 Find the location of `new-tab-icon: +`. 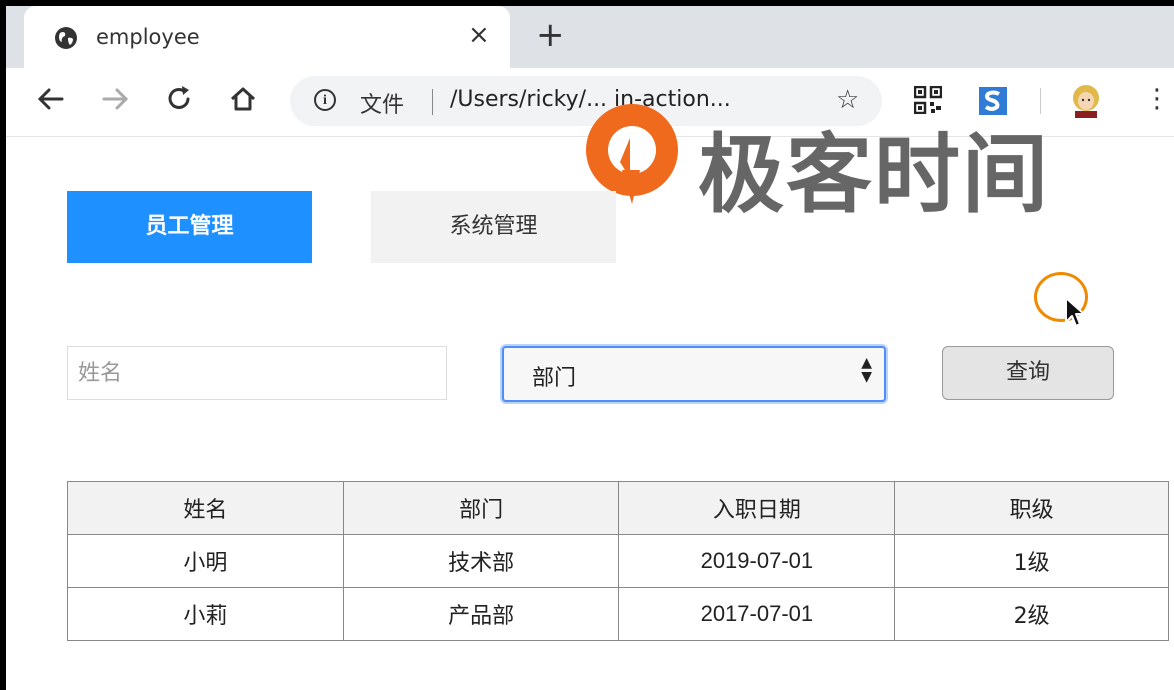

new-tab-icon: + is located at coordinates (550, 35).